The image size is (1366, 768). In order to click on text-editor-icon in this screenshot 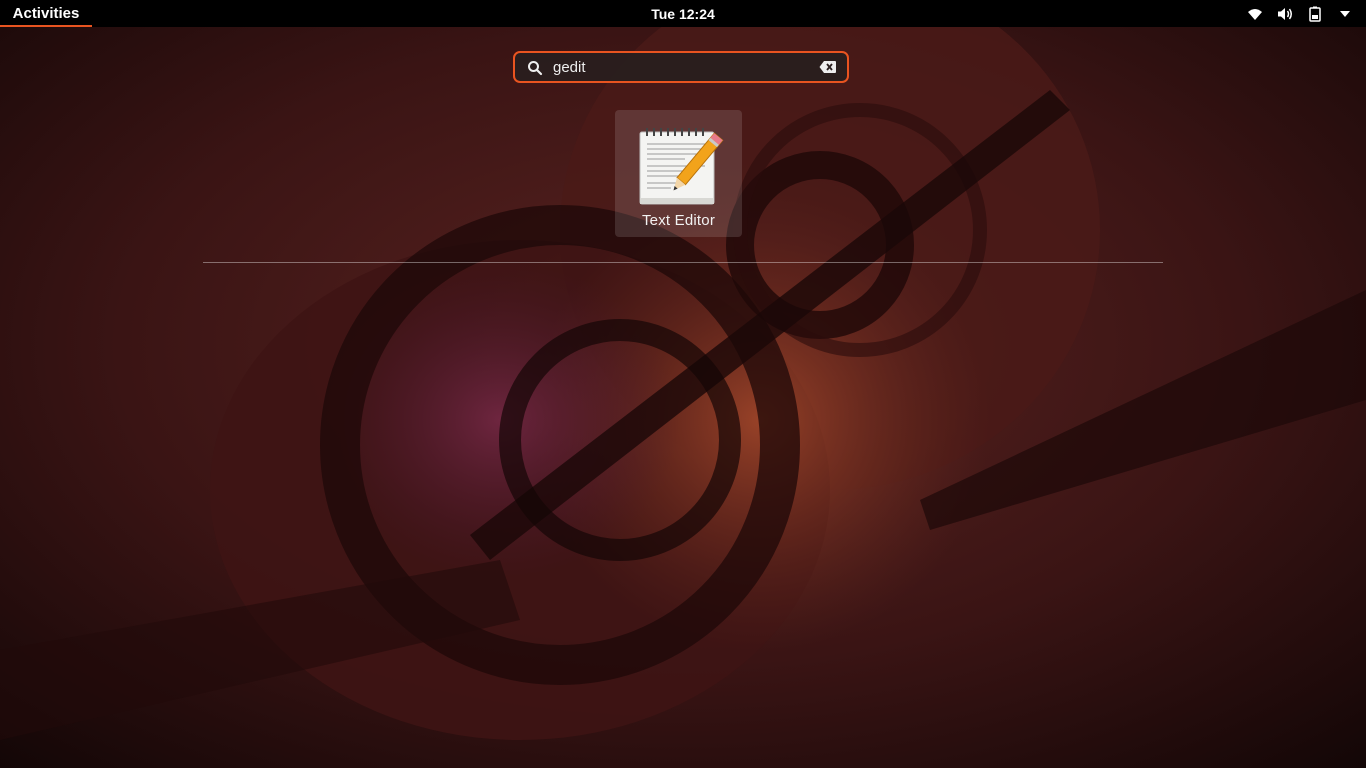, I will do `click(680, 166)`.